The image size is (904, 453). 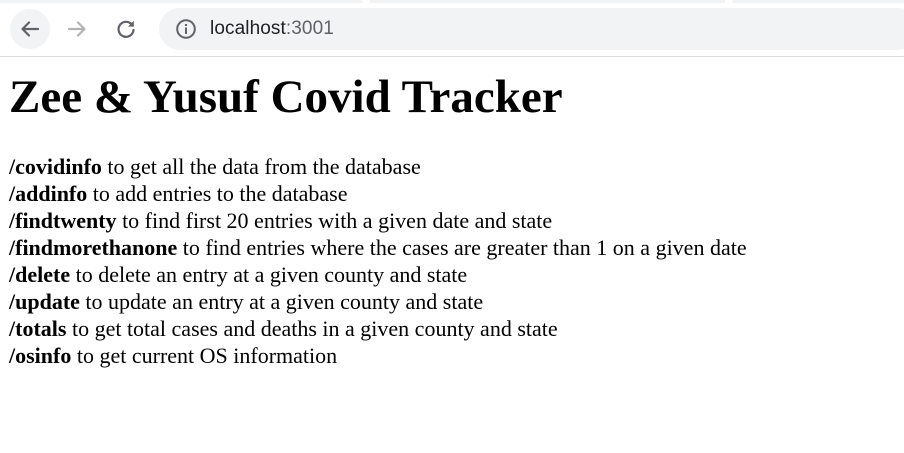 What do you see at coordinates (286, 97) in the screenshot?
I see `page-title: Zee & Yusuf Covid Tracker` at bounding box center [286, 97].